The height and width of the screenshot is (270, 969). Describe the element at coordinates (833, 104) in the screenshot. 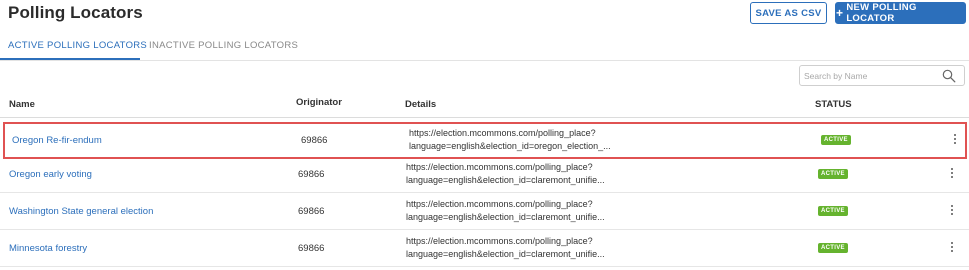

I see `column-header-status: STATUS` at that location.